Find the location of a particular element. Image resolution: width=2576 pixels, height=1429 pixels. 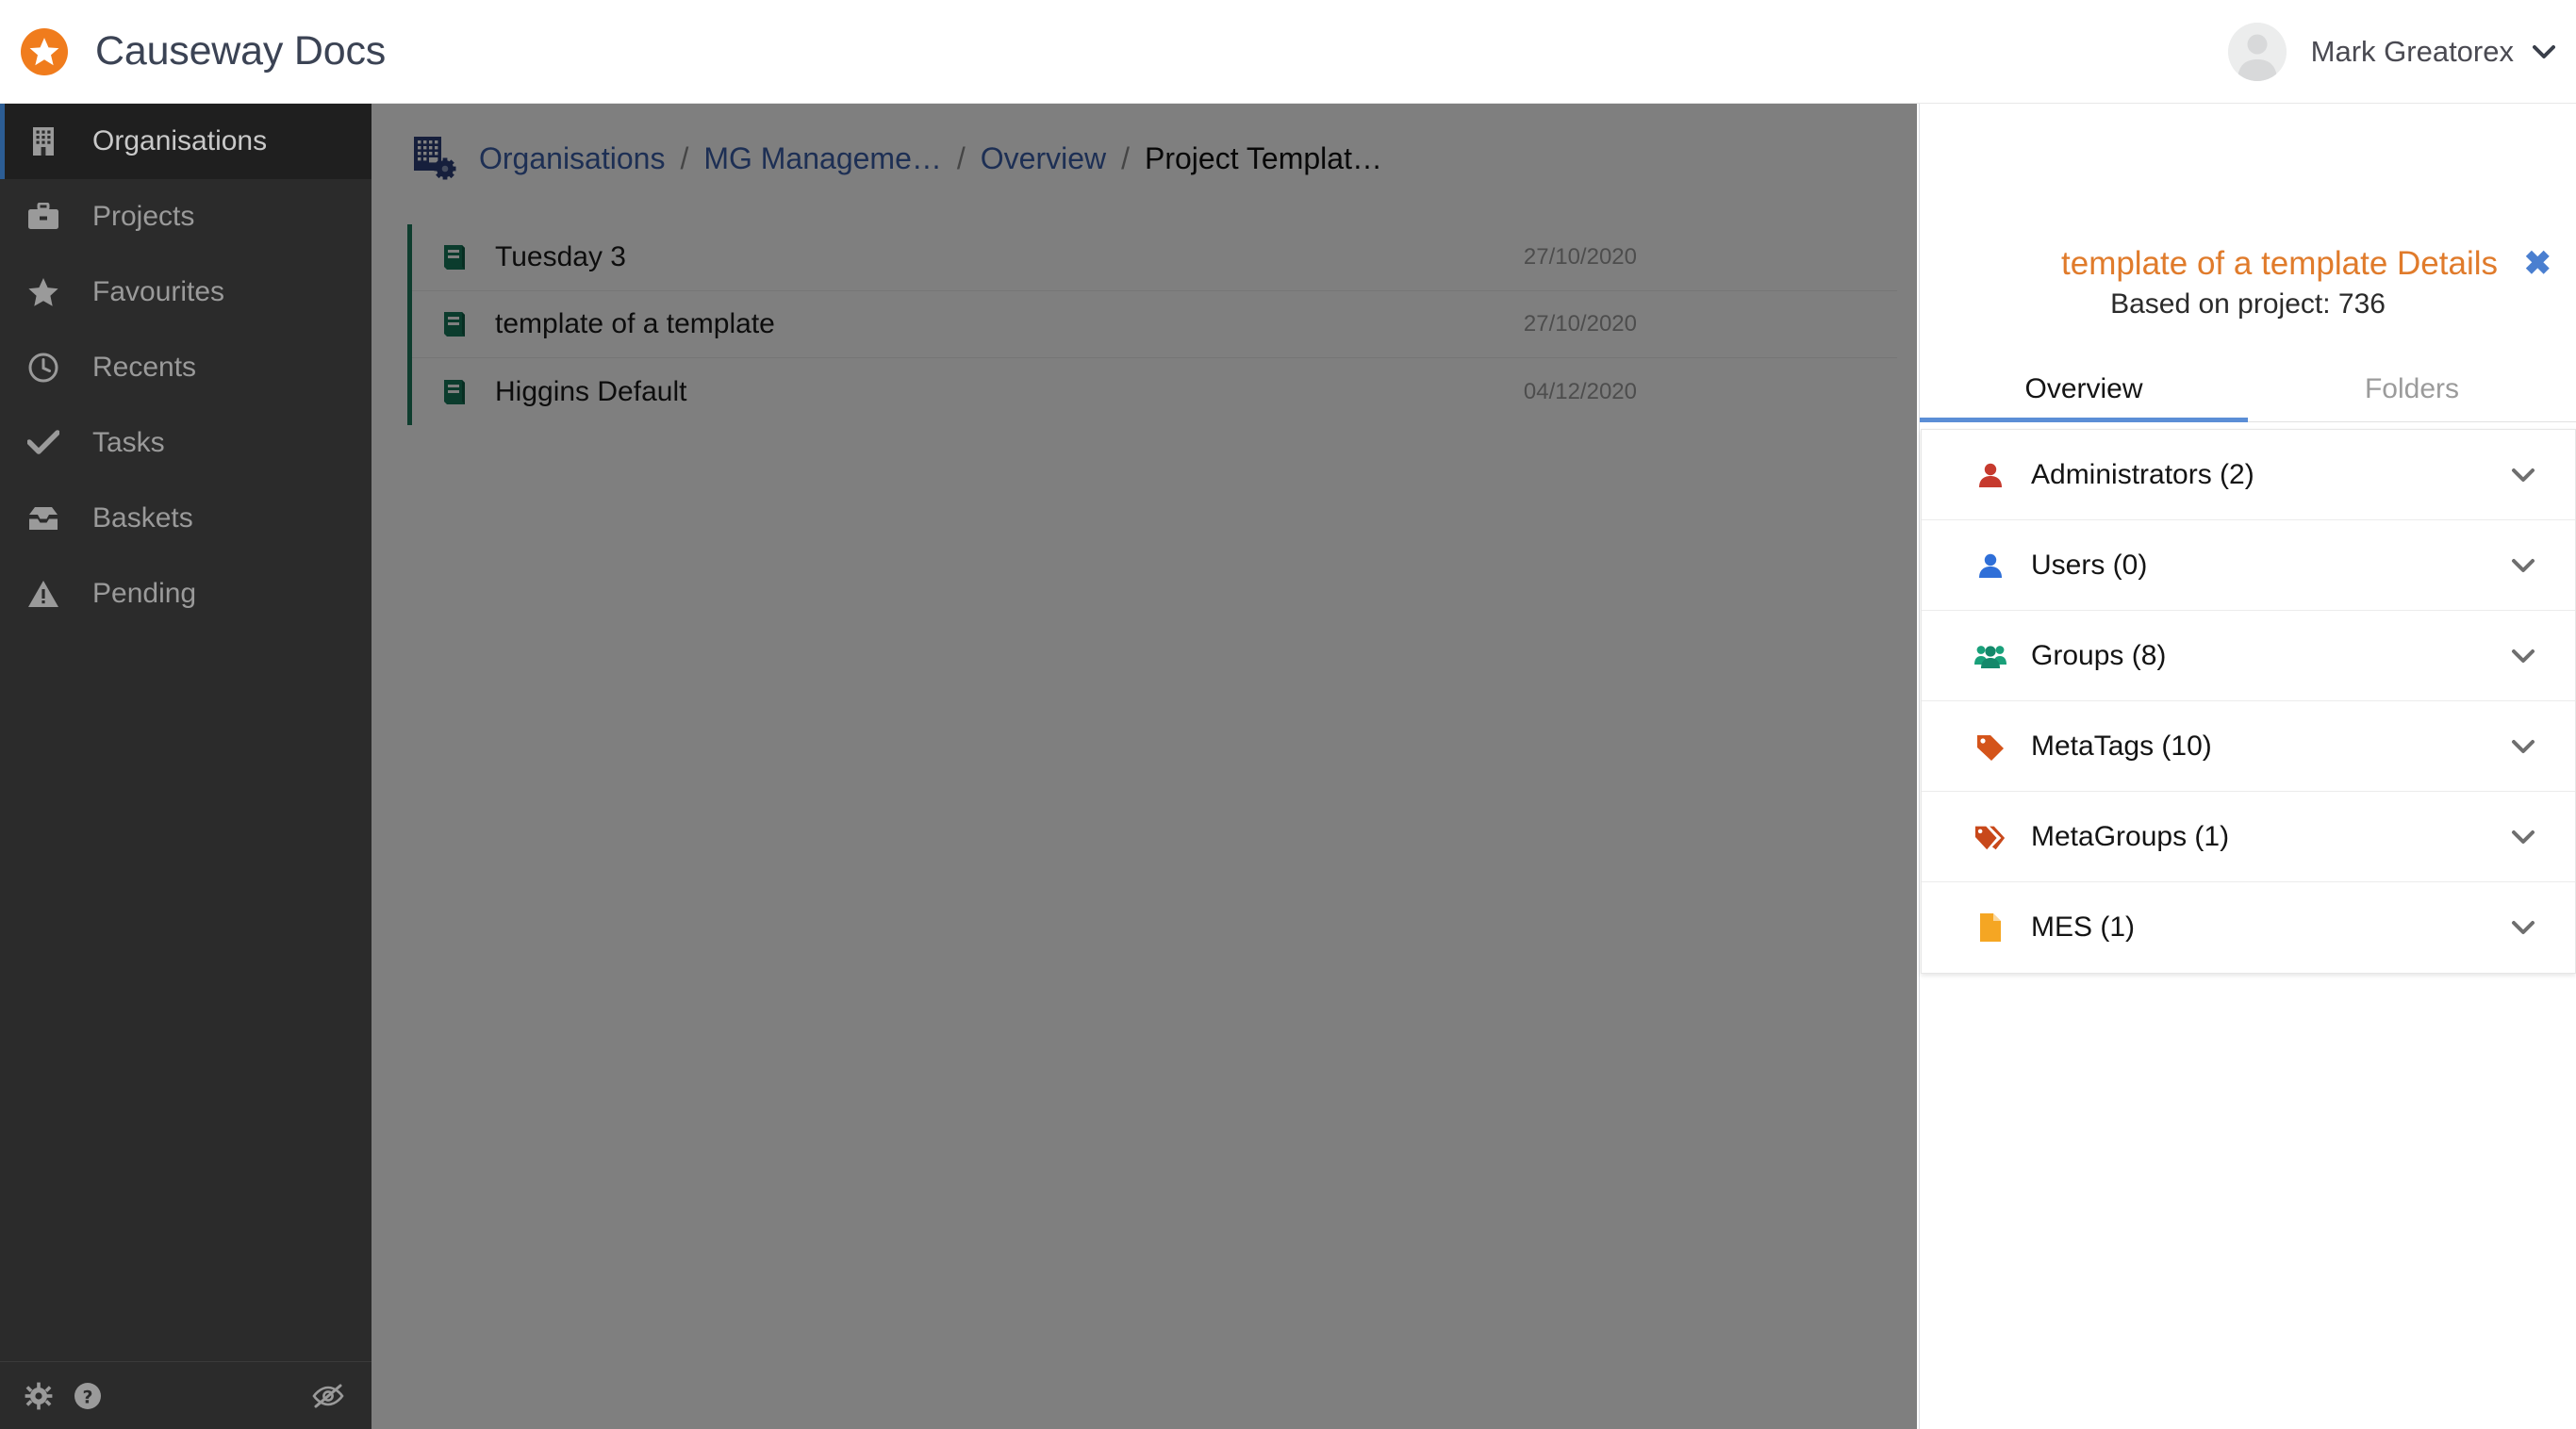

users-group-icon is located at coordinates (1990, 656).